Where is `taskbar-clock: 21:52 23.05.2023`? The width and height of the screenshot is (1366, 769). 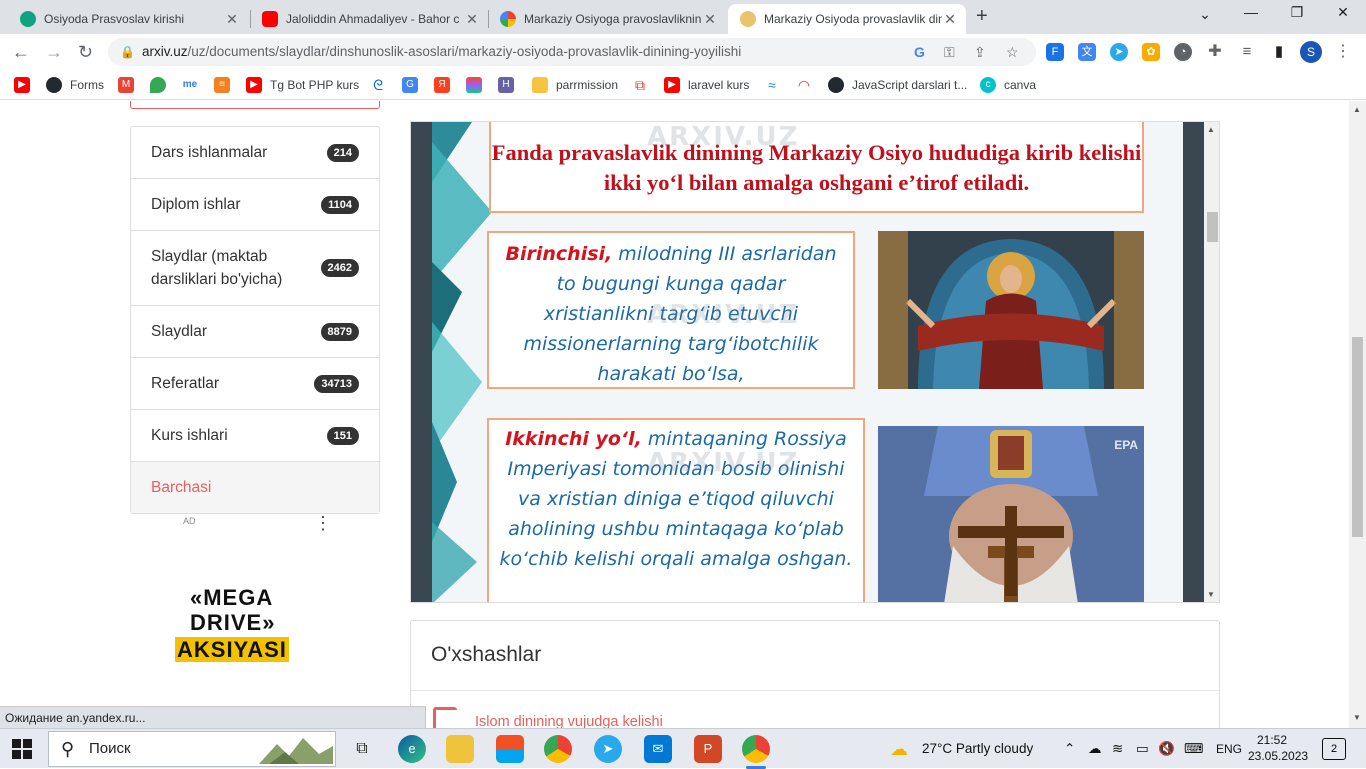
taskbar-clock: 21:52 23.05.2023 is located at coordinates (1278, 748).